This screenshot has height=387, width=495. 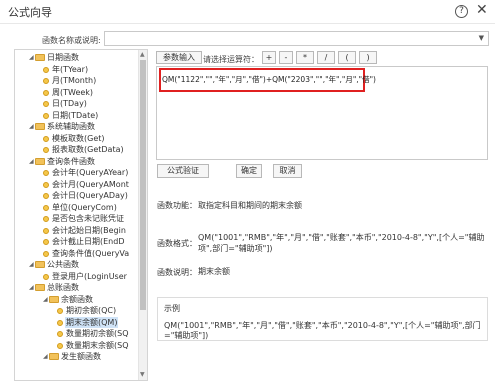 I want to click on dialog-title: 公式向导, so click(x=30, y=12).